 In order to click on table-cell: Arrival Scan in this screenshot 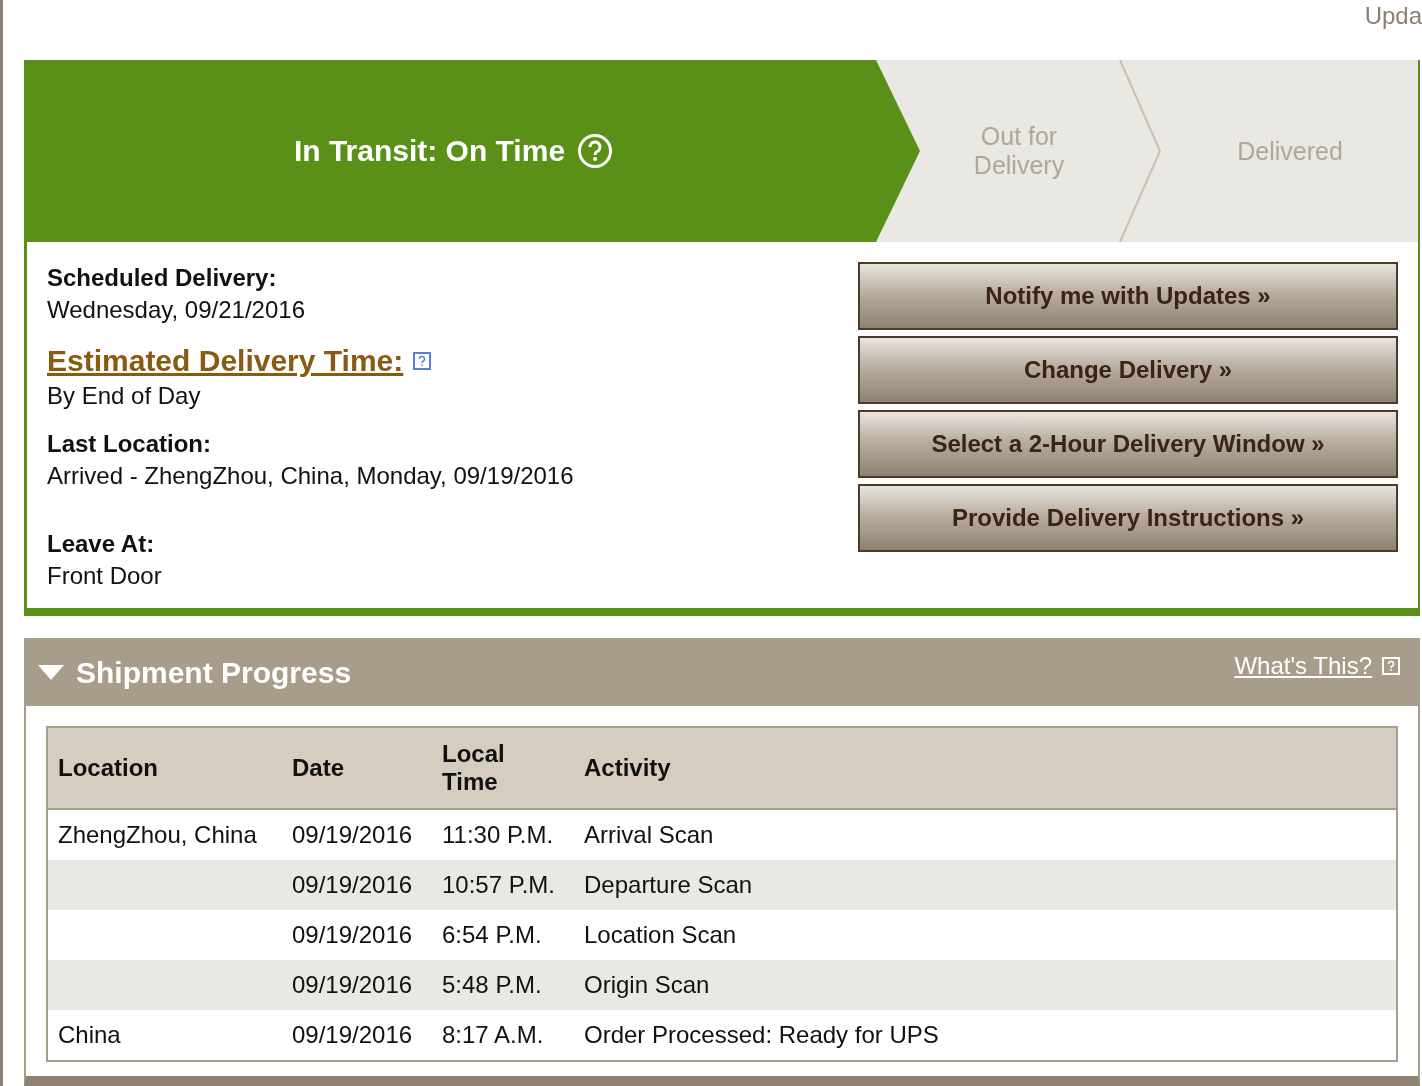, I will do `click(649, 834)`.